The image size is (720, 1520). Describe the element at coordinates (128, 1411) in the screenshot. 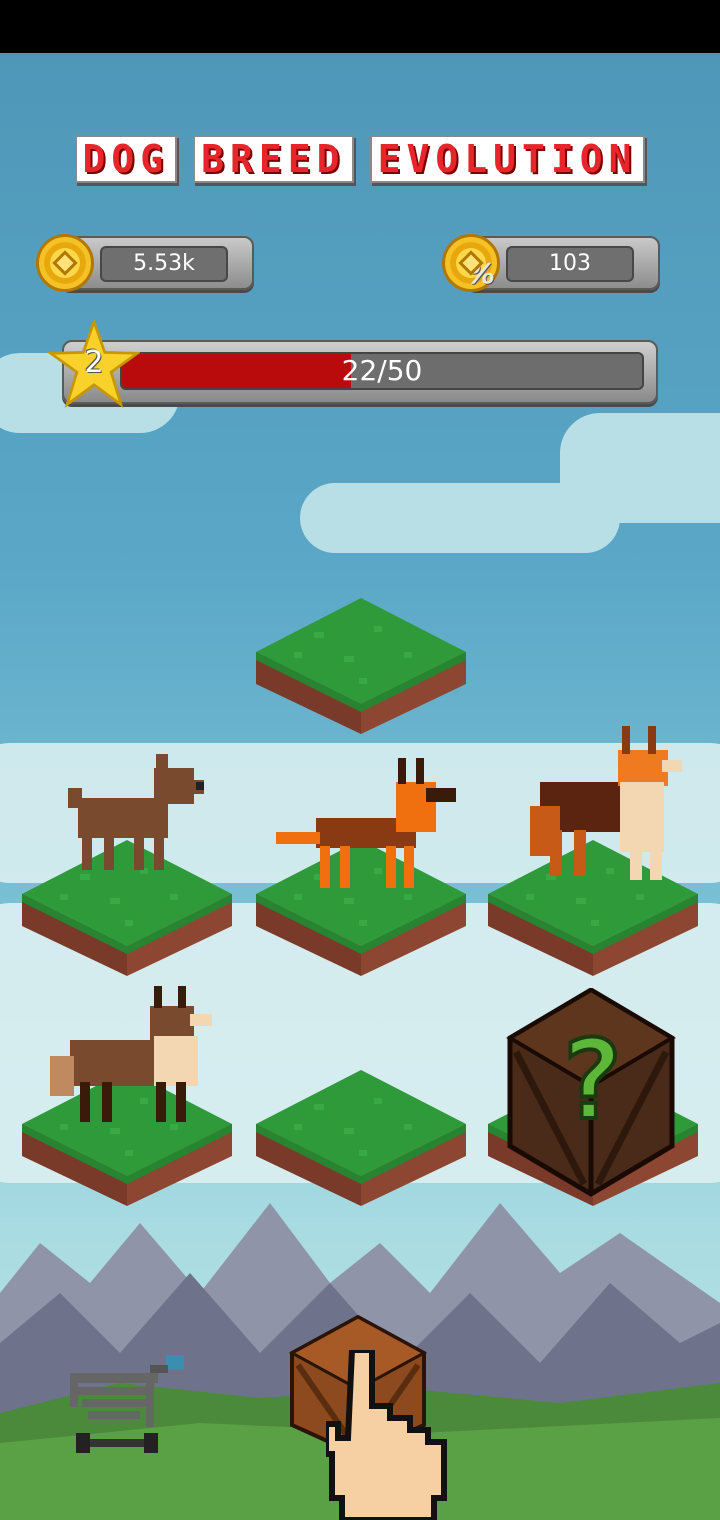

I see `shopping-cart-icon` at that location.